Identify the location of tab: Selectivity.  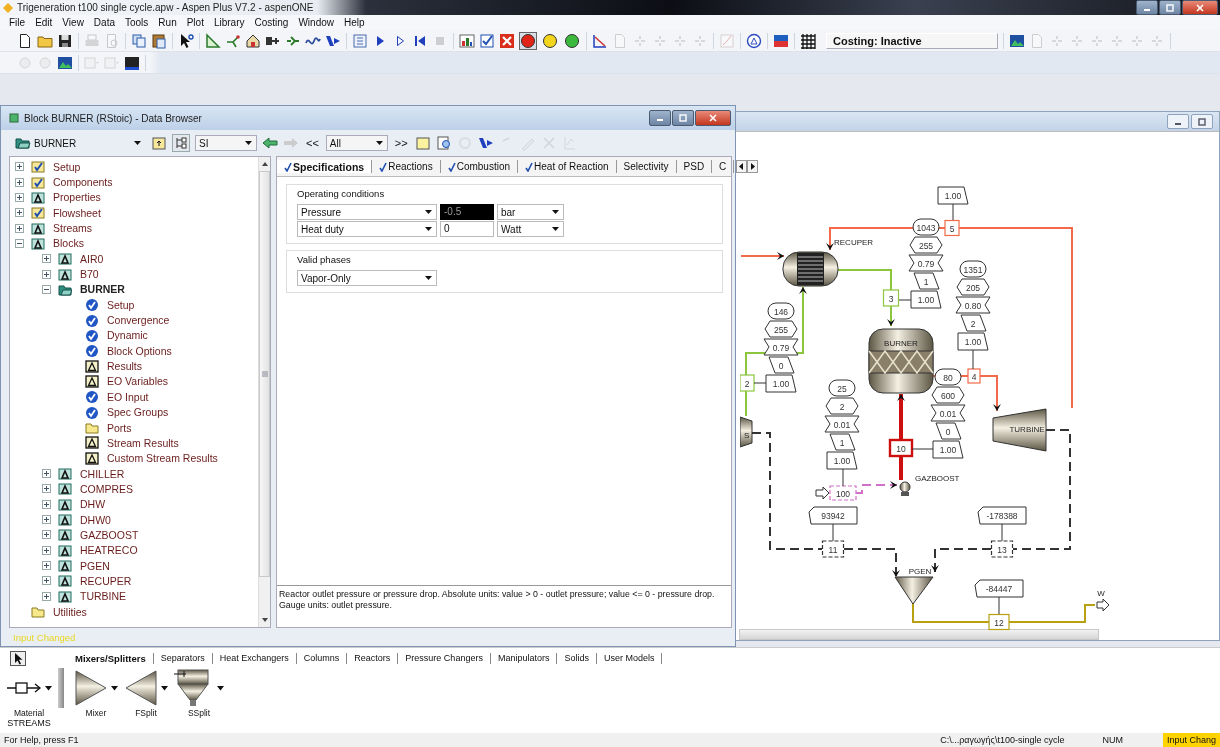
(646, 166).